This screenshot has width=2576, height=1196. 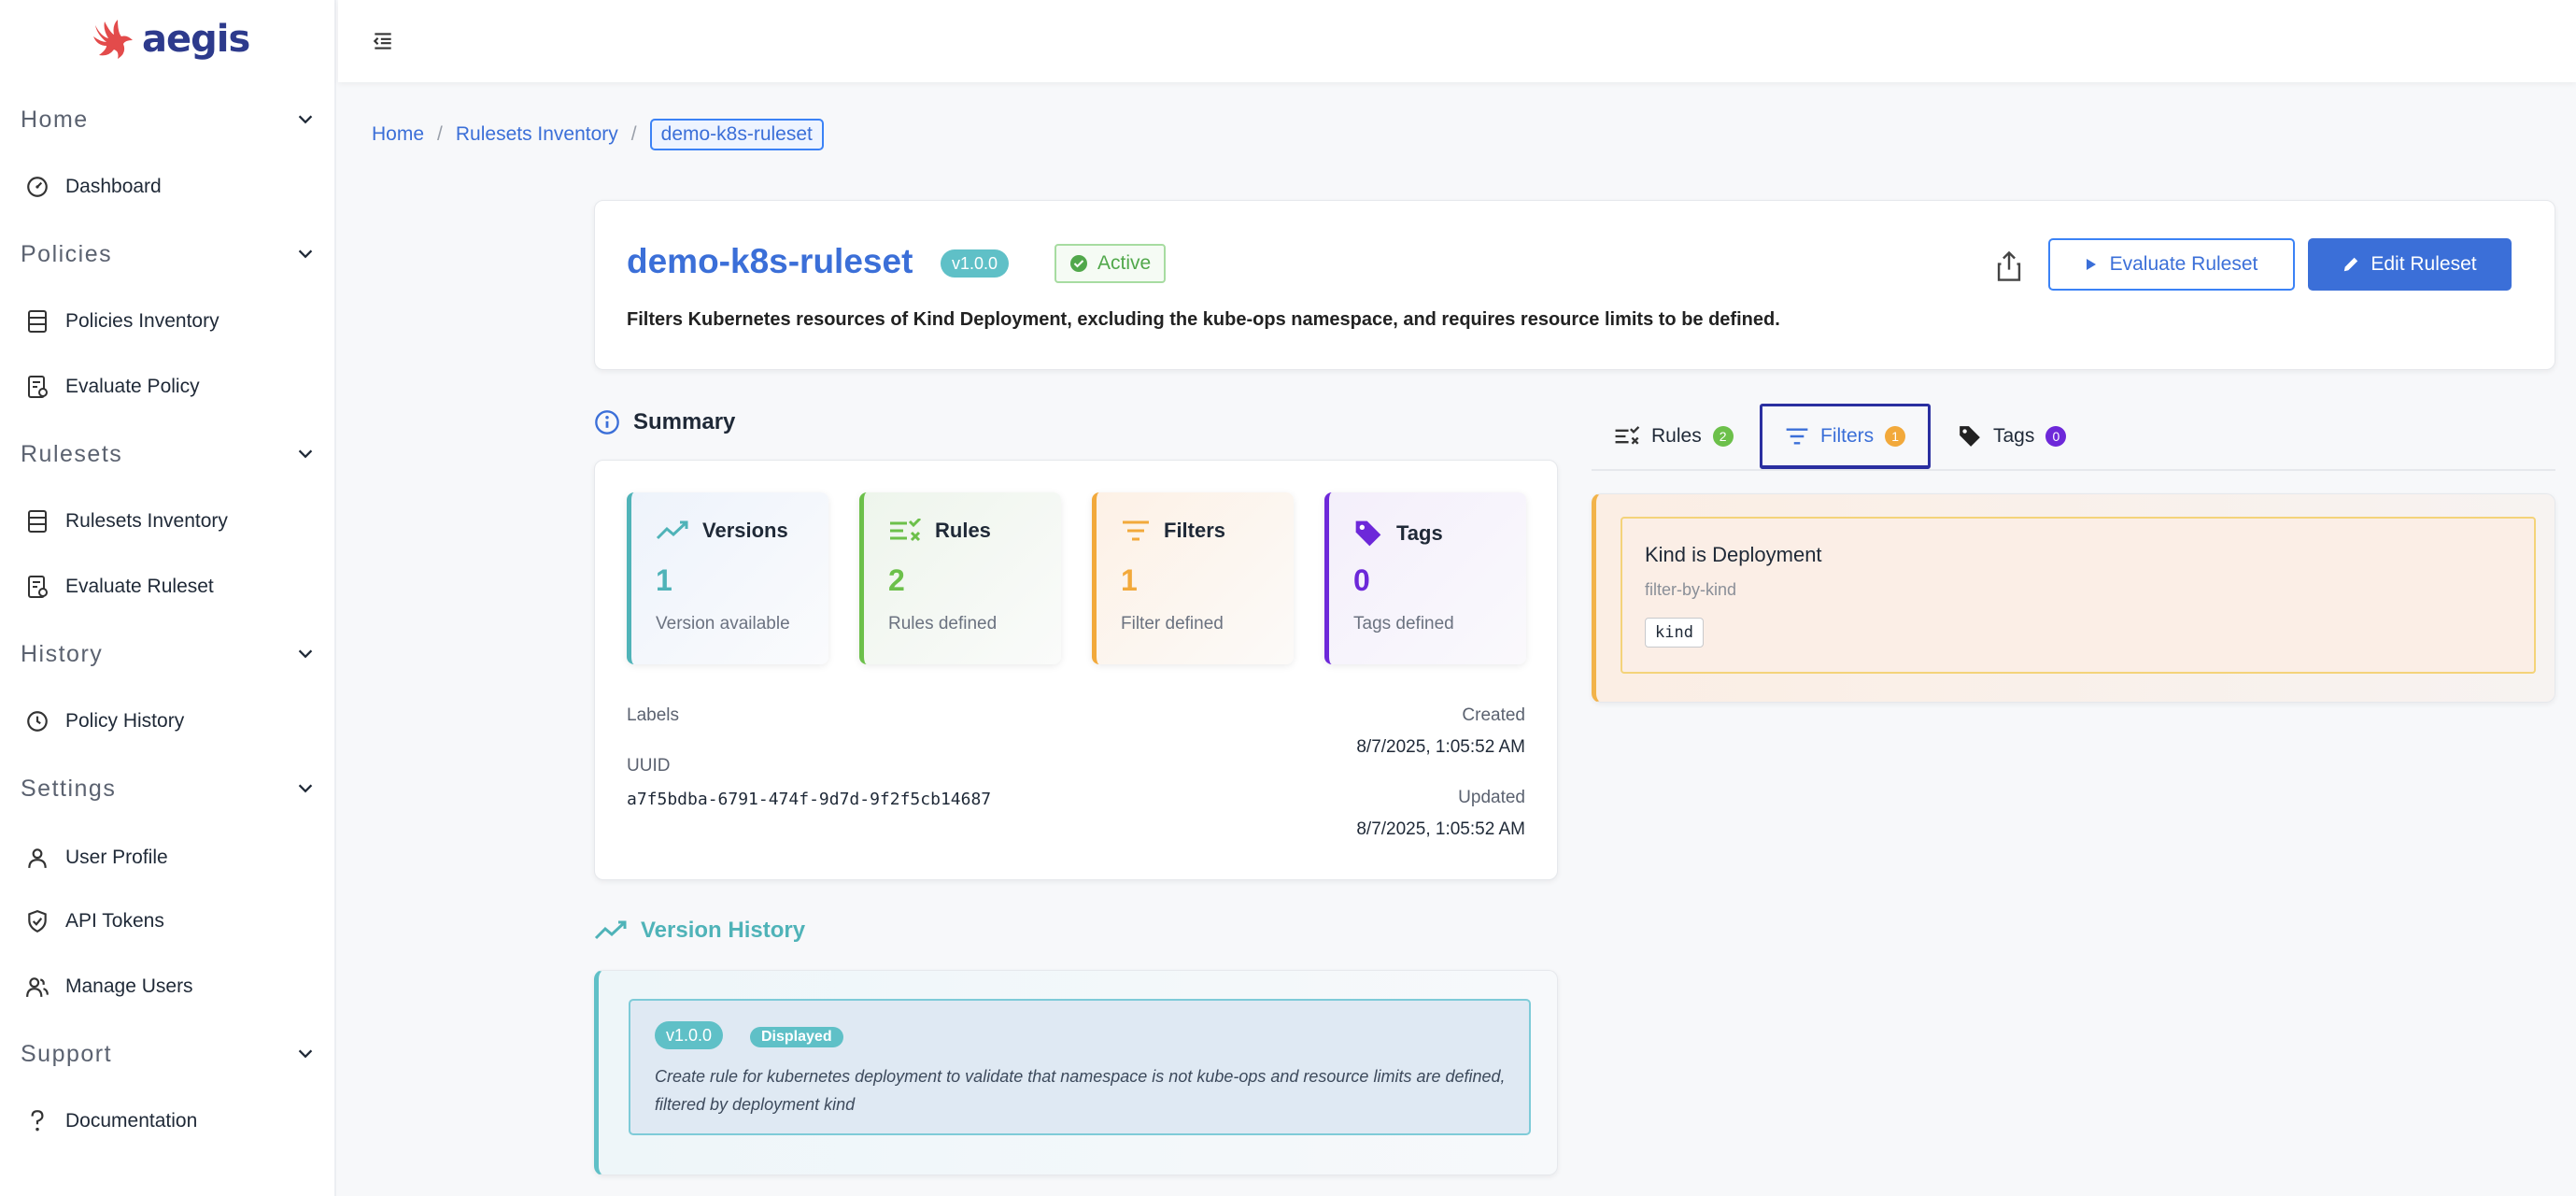 I want to click on sidebar-item-evaluate-ruleset: Evaluate Ruleset, so click(x=168, y=587).